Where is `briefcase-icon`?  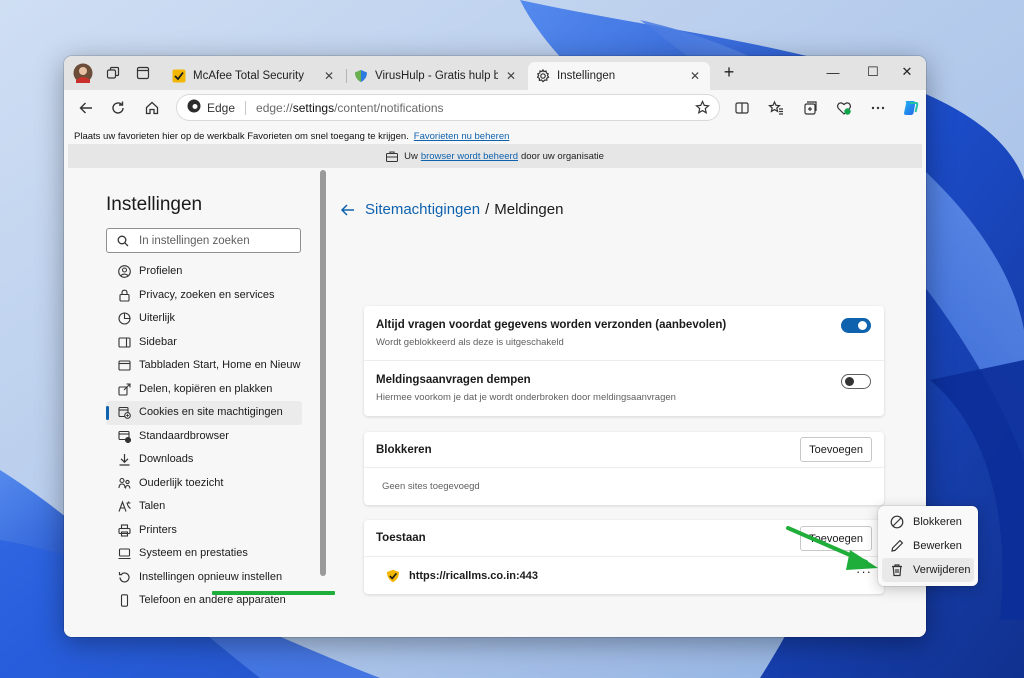
briefcase-icon is located at coordinates (392, 156).